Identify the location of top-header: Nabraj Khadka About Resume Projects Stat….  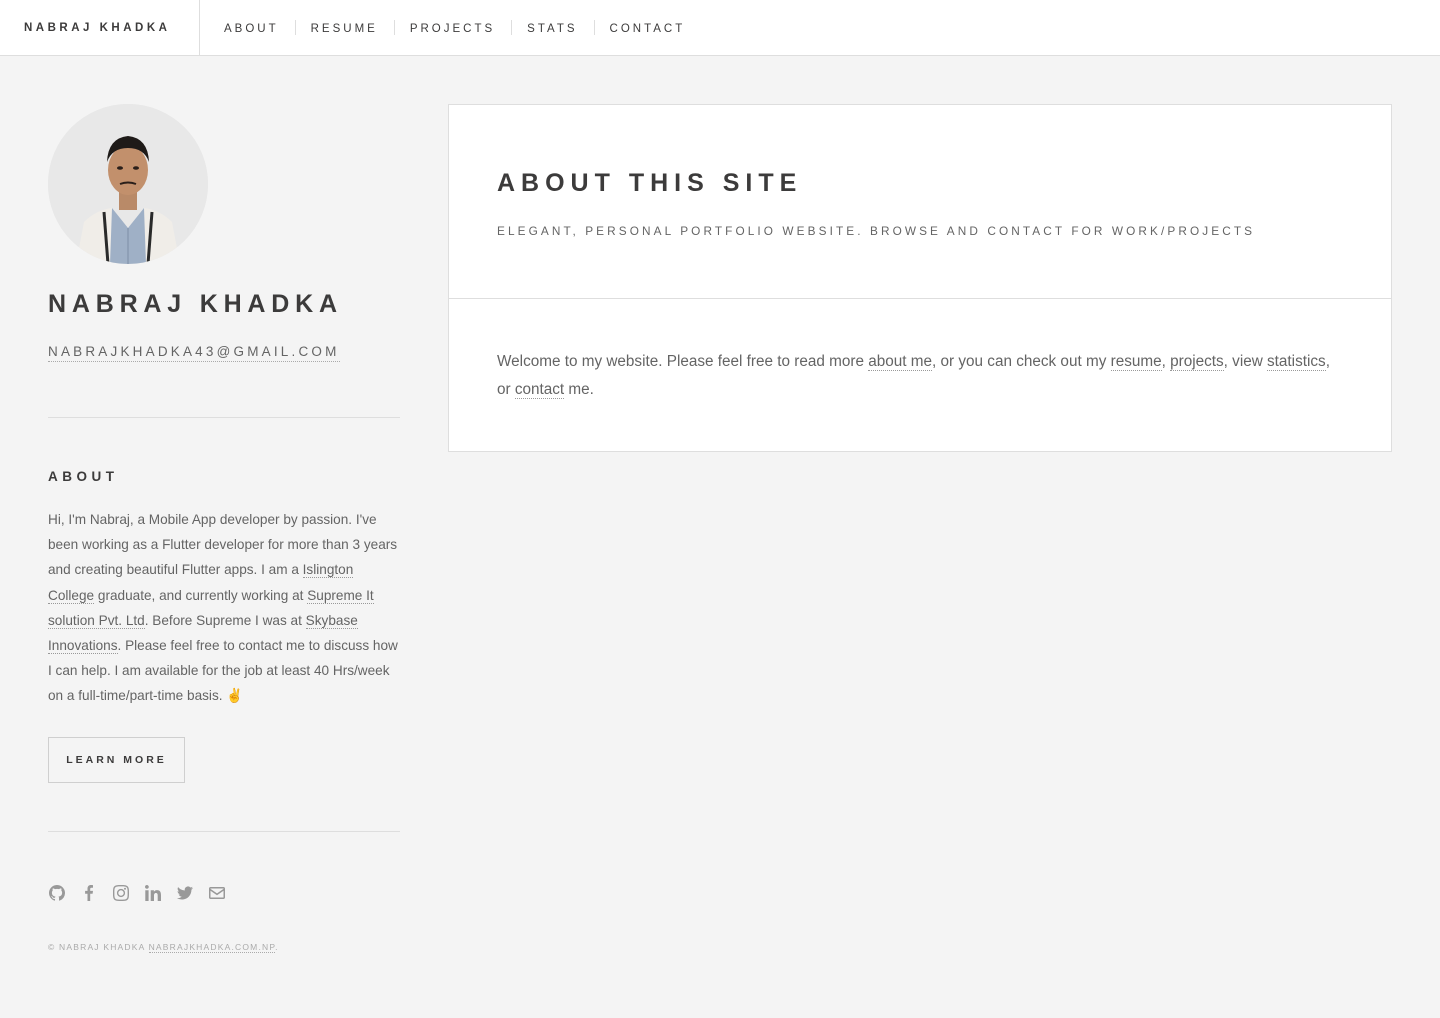
(720, 28).